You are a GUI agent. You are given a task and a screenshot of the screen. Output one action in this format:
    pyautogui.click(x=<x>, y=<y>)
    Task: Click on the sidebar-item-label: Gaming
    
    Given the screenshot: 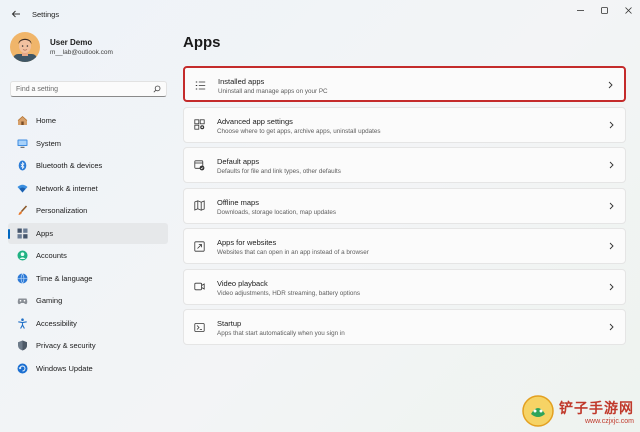 What is the action you would take?
    pyautogui.click(x=49, y=300)
    